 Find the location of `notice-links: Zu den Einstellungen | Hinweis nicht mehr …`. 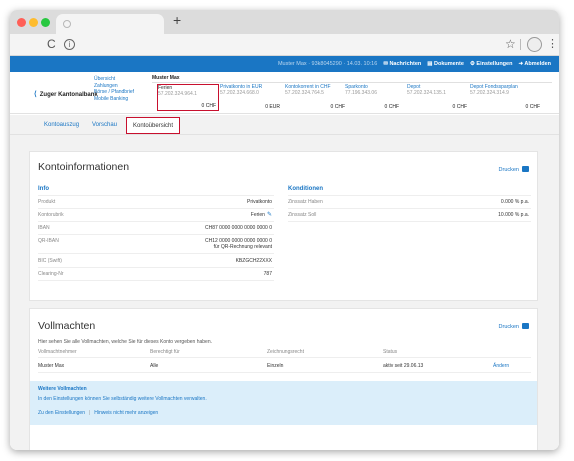

notice-links: Zu den Einstellungen | Hinweis nicht mehr … is located at coordinates (98, 413).